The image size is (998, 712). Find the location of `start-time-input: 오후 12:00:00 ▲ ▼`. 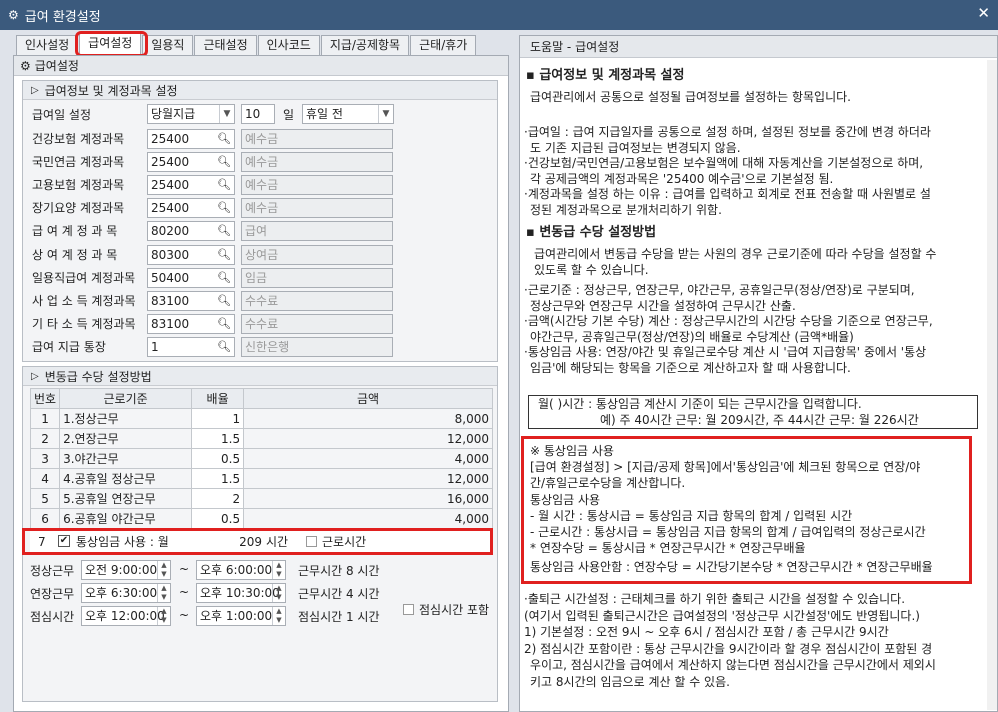

start-time-input: 오후 12:00:00 ▲ ▼ is located at coordinates (126, 616).